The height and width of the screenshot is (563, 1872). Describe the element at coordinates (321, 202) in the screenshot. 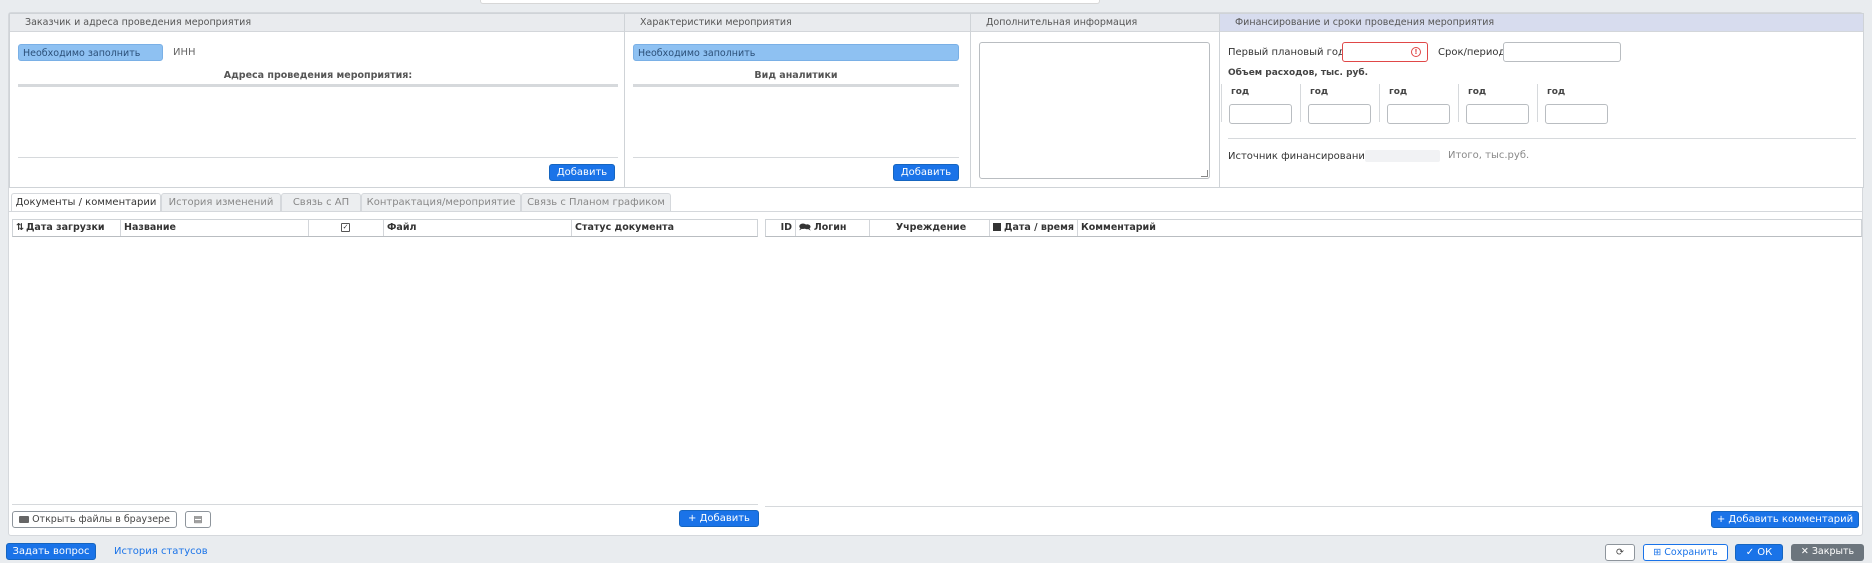

I see `tab-ap-link: Связь с АП` at that location.